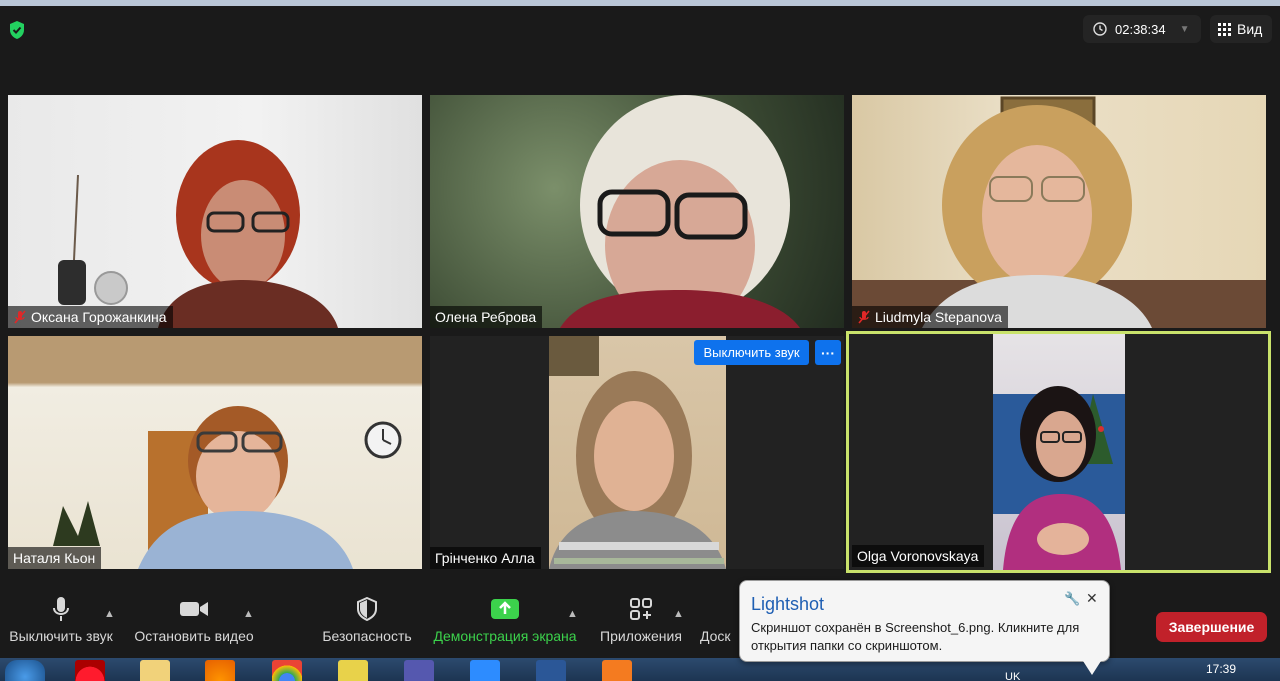 Image resolution: width=1280 pixels, height=681 pixels. I want to click on stop-video-label: Остановить видео, so click(194, 636).